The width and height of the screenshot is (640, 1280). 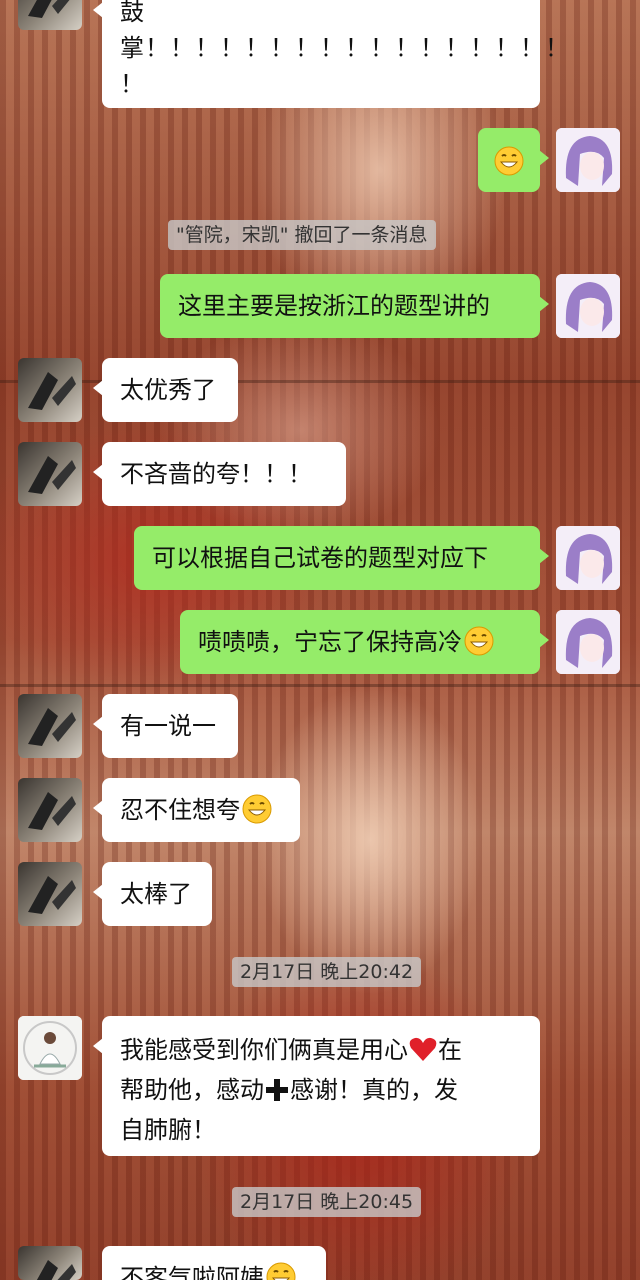 I want to click on timestamp: 2月17日 晚上20:45, so click(x=327, y=1202).